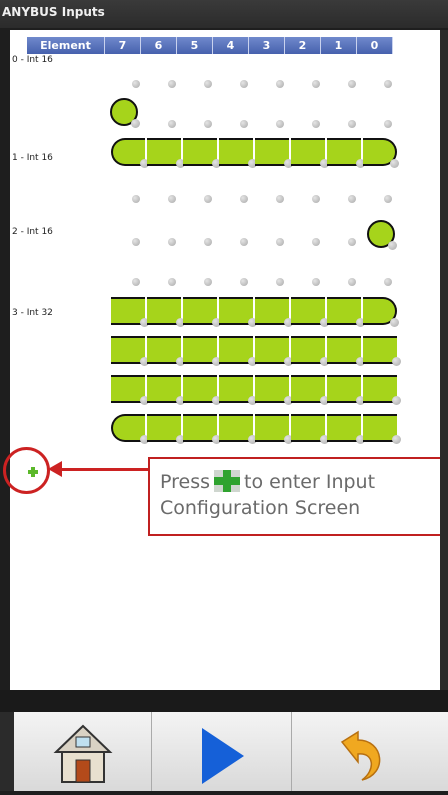 The image size is (448, 795). What do you see at coordinates (267, 495) in the screenshot?
I see `callout-text: Press to enter Input Configuration Screen` at bounding box center [267, 495].